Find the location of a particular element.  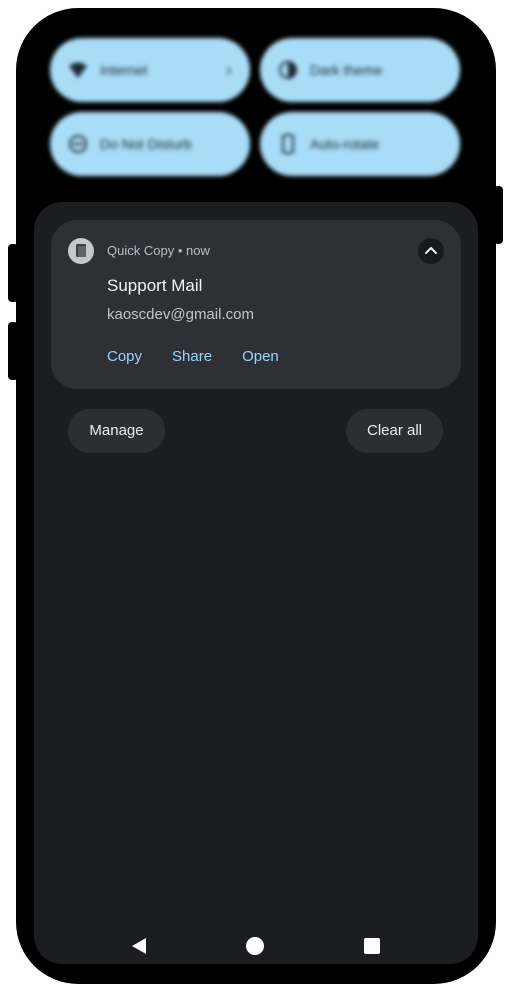

tile-dark-theme: Dark theme is located at coordinates (360, 70).